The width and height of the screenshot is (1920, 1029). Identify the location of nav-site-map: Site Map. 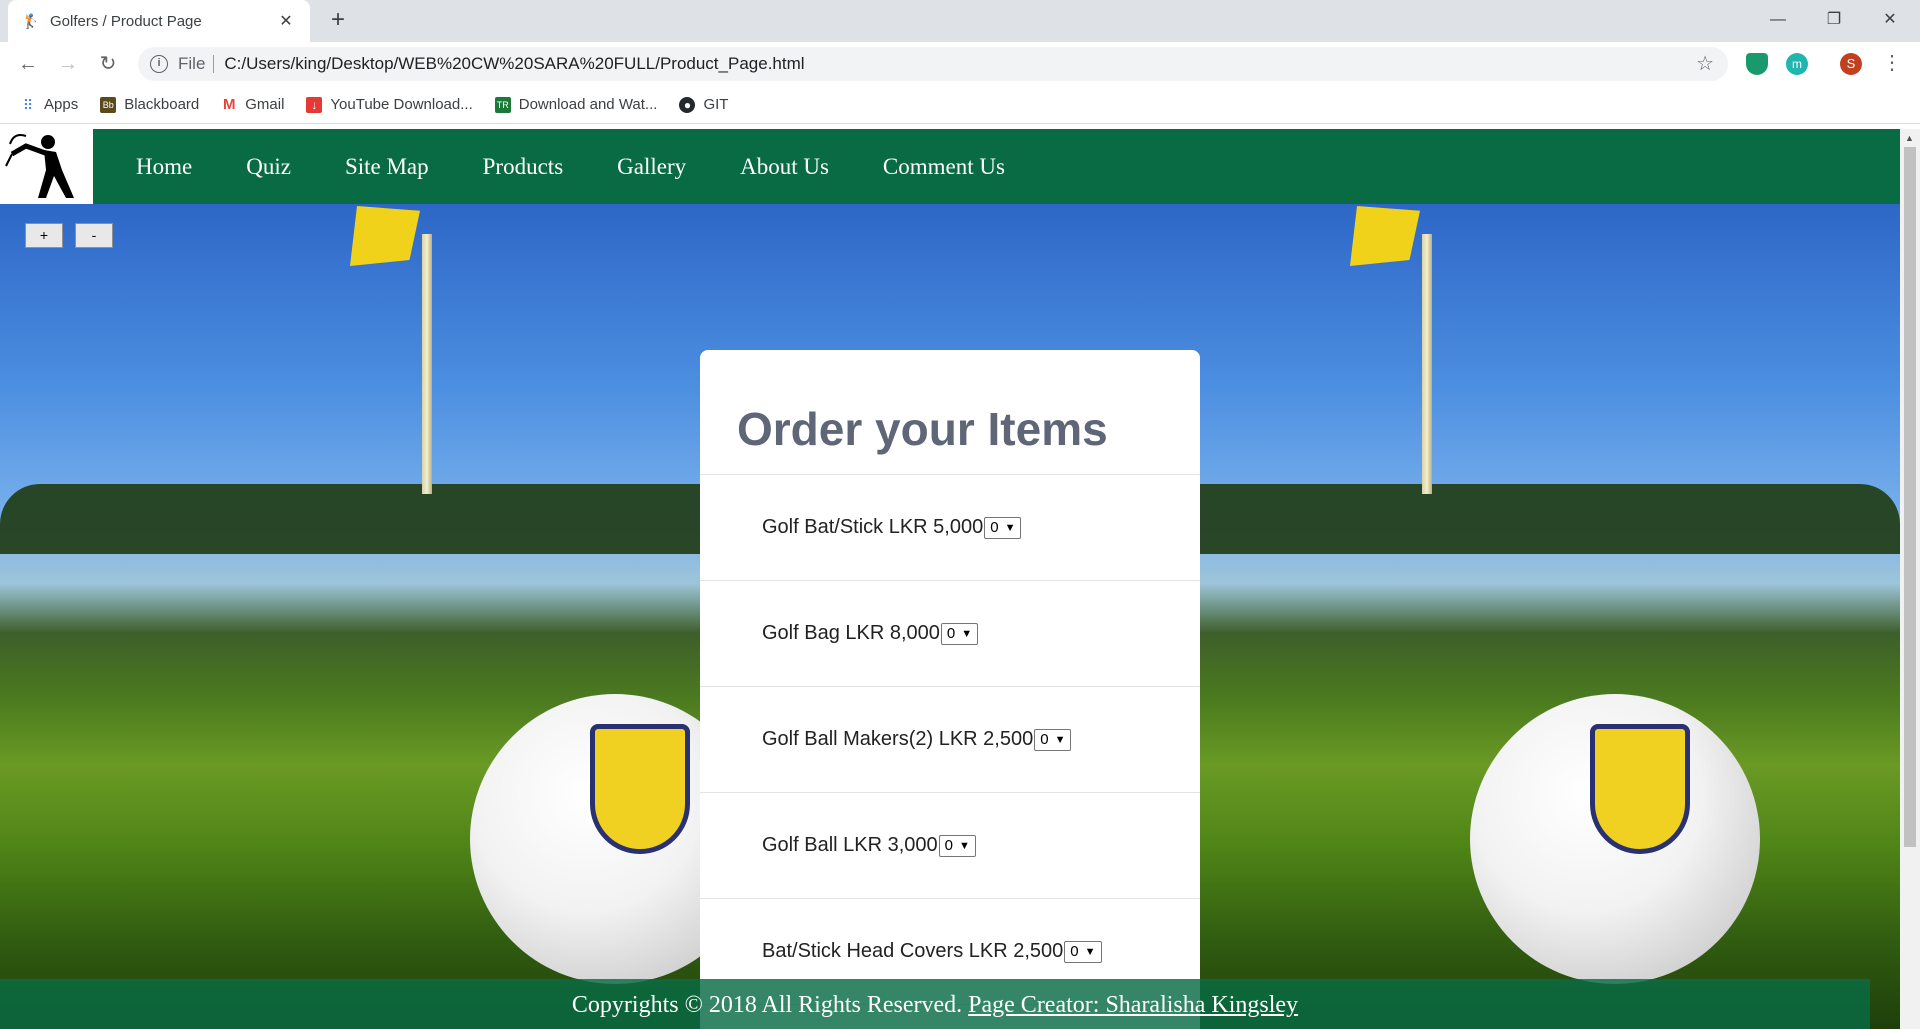
(387, 167).